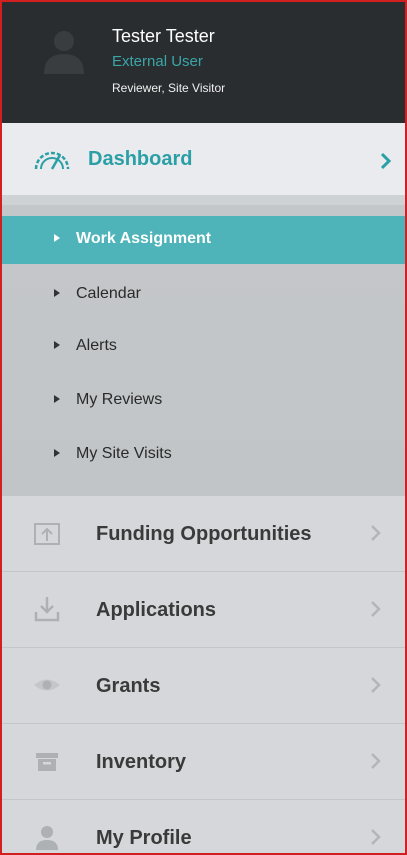 This screenshot has width=407, height=855. I want to click on speedometer-icon, so click(52, 160).